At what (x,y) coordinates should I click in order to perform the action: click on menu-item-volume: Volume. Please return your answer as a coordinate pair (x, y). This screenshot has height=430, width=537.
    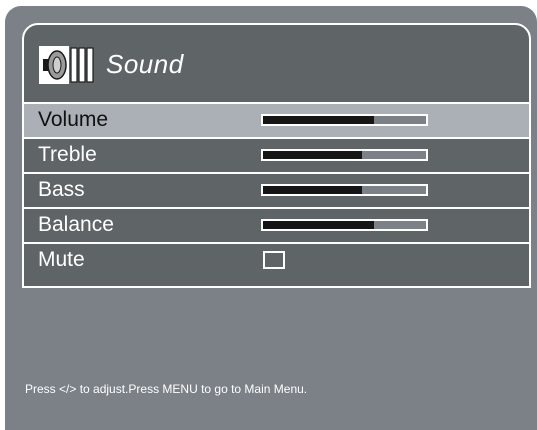
    Looking at the image, I should click on (276, 119).